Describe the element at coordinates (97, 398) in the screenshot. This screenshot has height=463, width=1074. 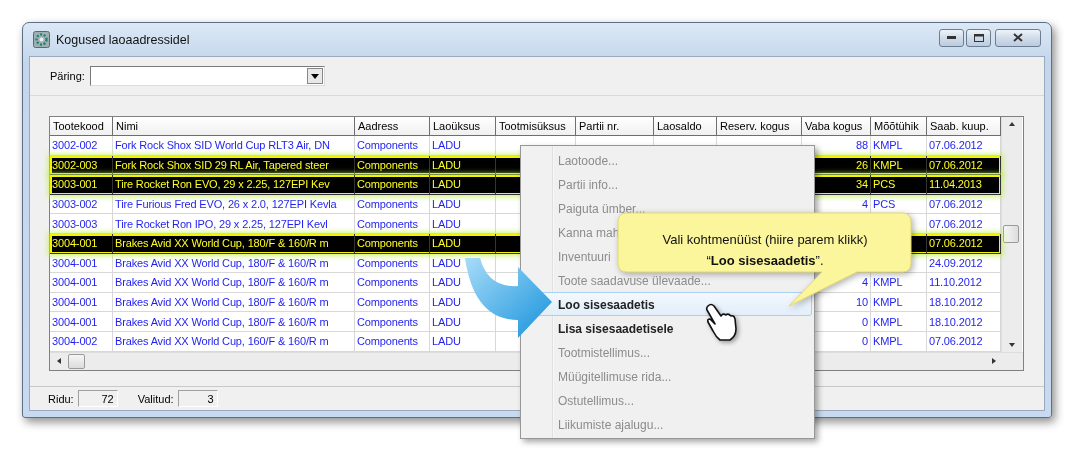
I see `rows-count-field: 72` at that location.